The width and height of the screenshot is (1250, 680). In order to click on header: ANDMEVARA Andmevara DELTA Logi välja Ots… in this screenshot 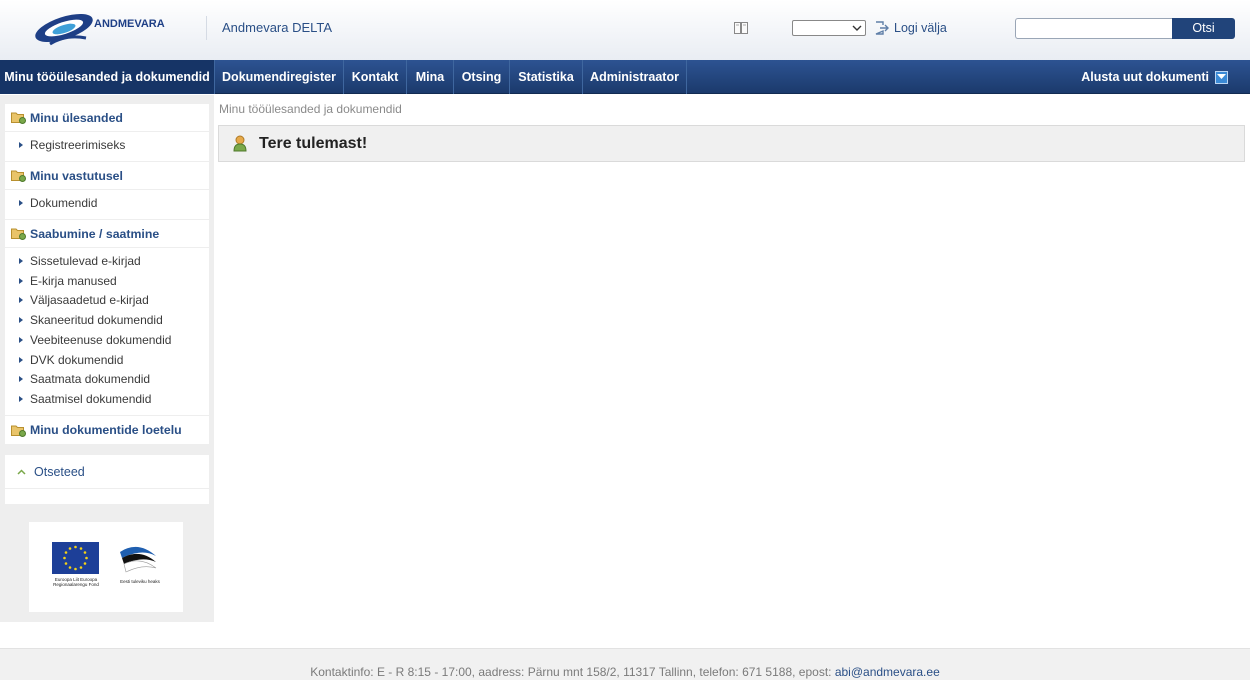, I will do `click(625, 30)`.